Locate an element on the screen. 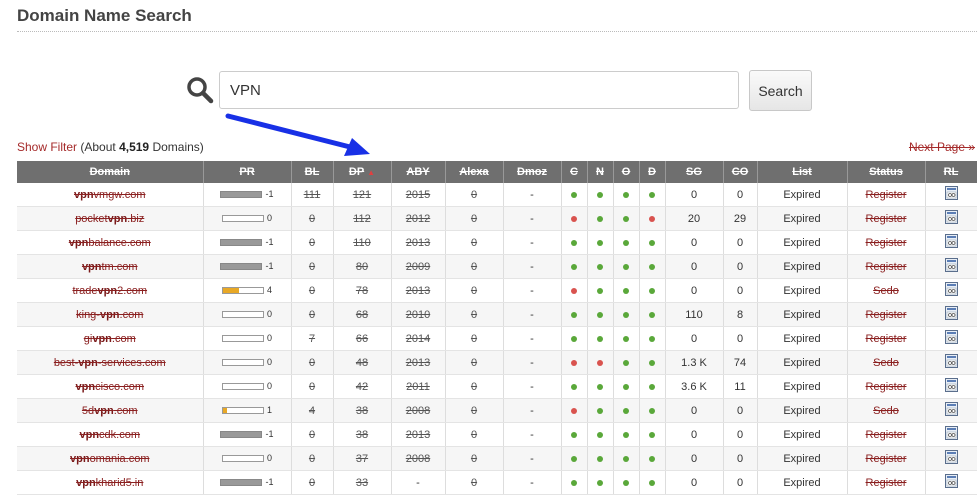 This screenshot has width=977, height=495. domain-link: vpnbalance.com is located at coordinates (110, 243).